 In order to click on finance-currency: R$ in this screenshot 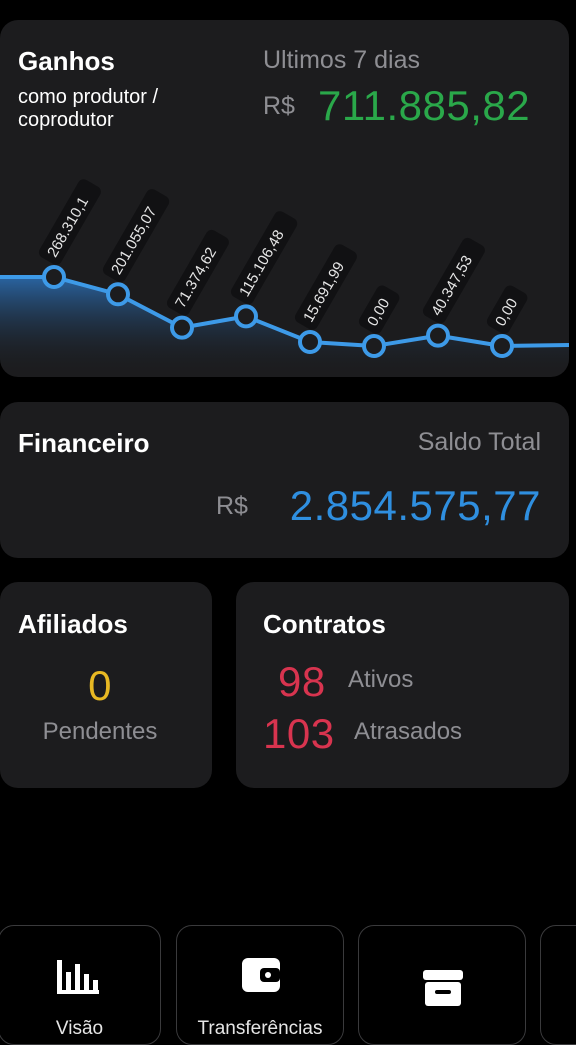, I will do `click(232, 506)`.